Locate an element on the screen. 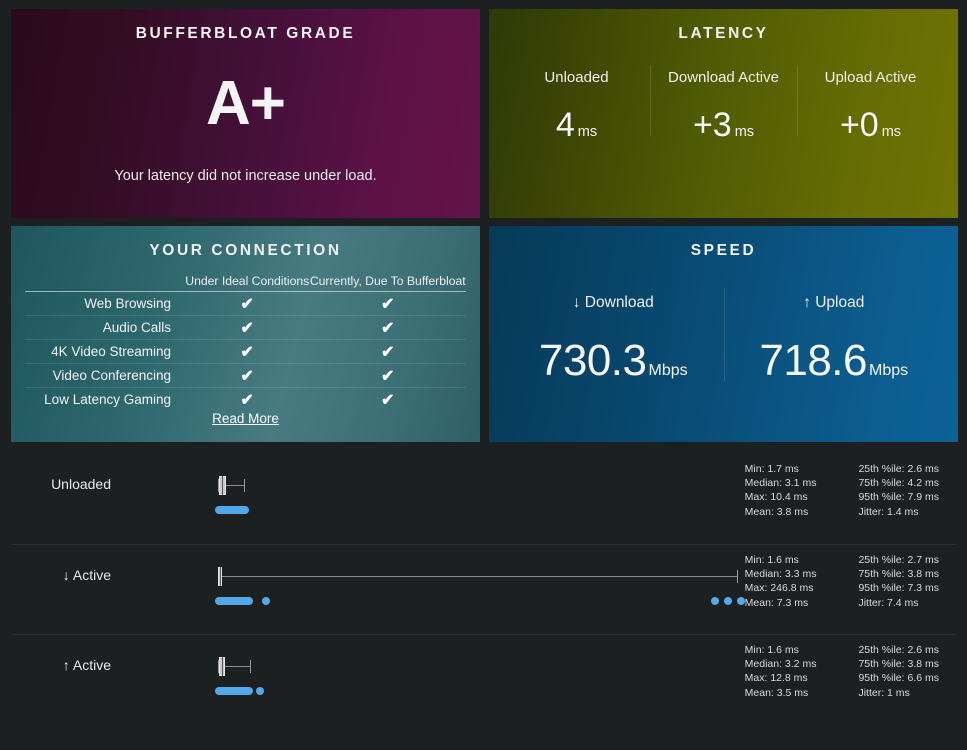 The height and width of the screenshot is (750, 967). latency-value-upload-active: +0 ms is located at coordinates (870, 125).